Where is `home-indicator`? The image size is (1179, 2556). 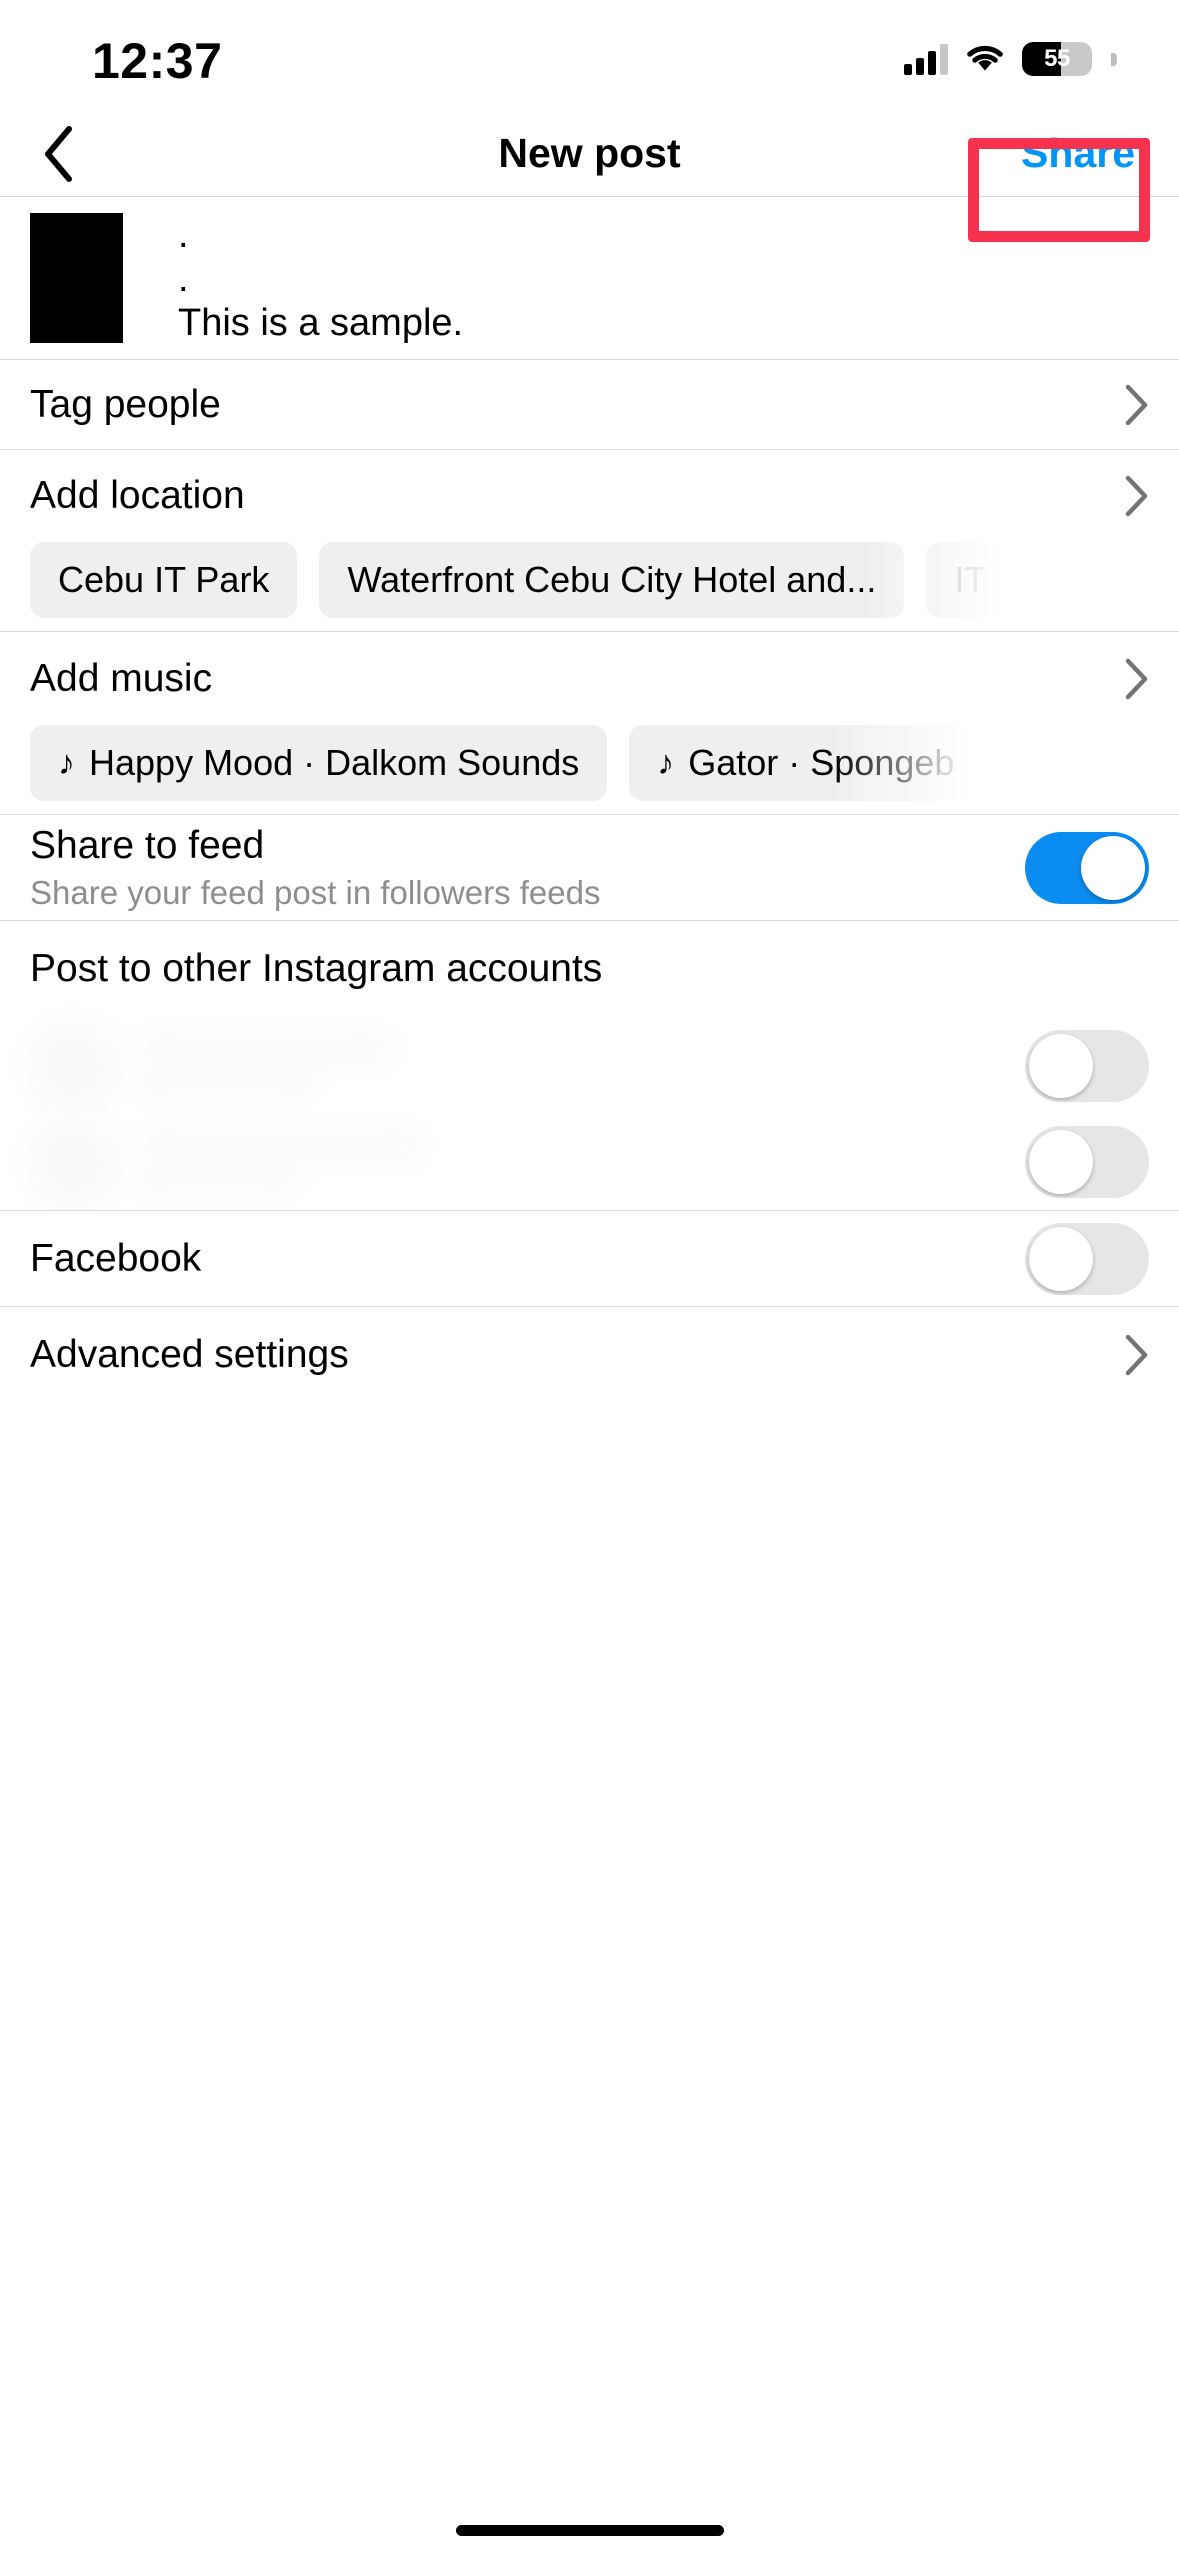
home-indicator is located at coordinates (589, 2530).